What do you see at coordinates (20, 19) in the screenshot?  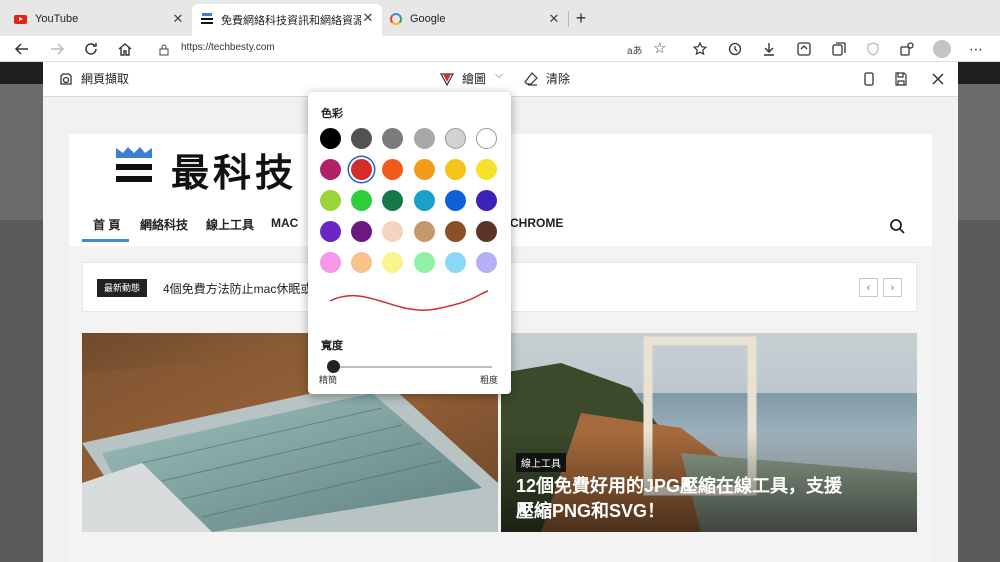 I see `youtube-icon` at bounding box center [20, 19].